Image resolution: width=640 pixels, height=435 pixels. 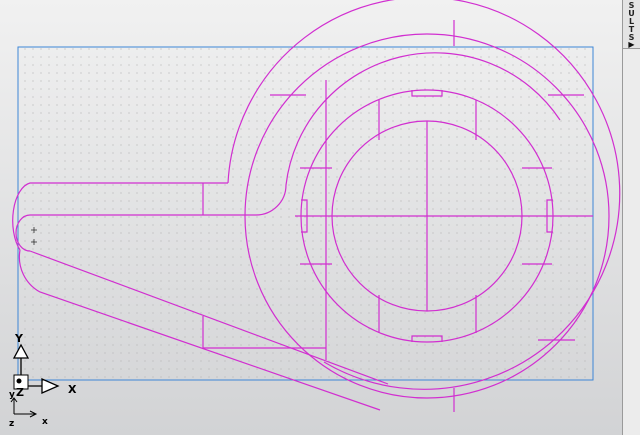 What do you see at coordinates (72, 389) in the screenshot?
I see `triad-x-label: X` at bounding box center [72, 389].